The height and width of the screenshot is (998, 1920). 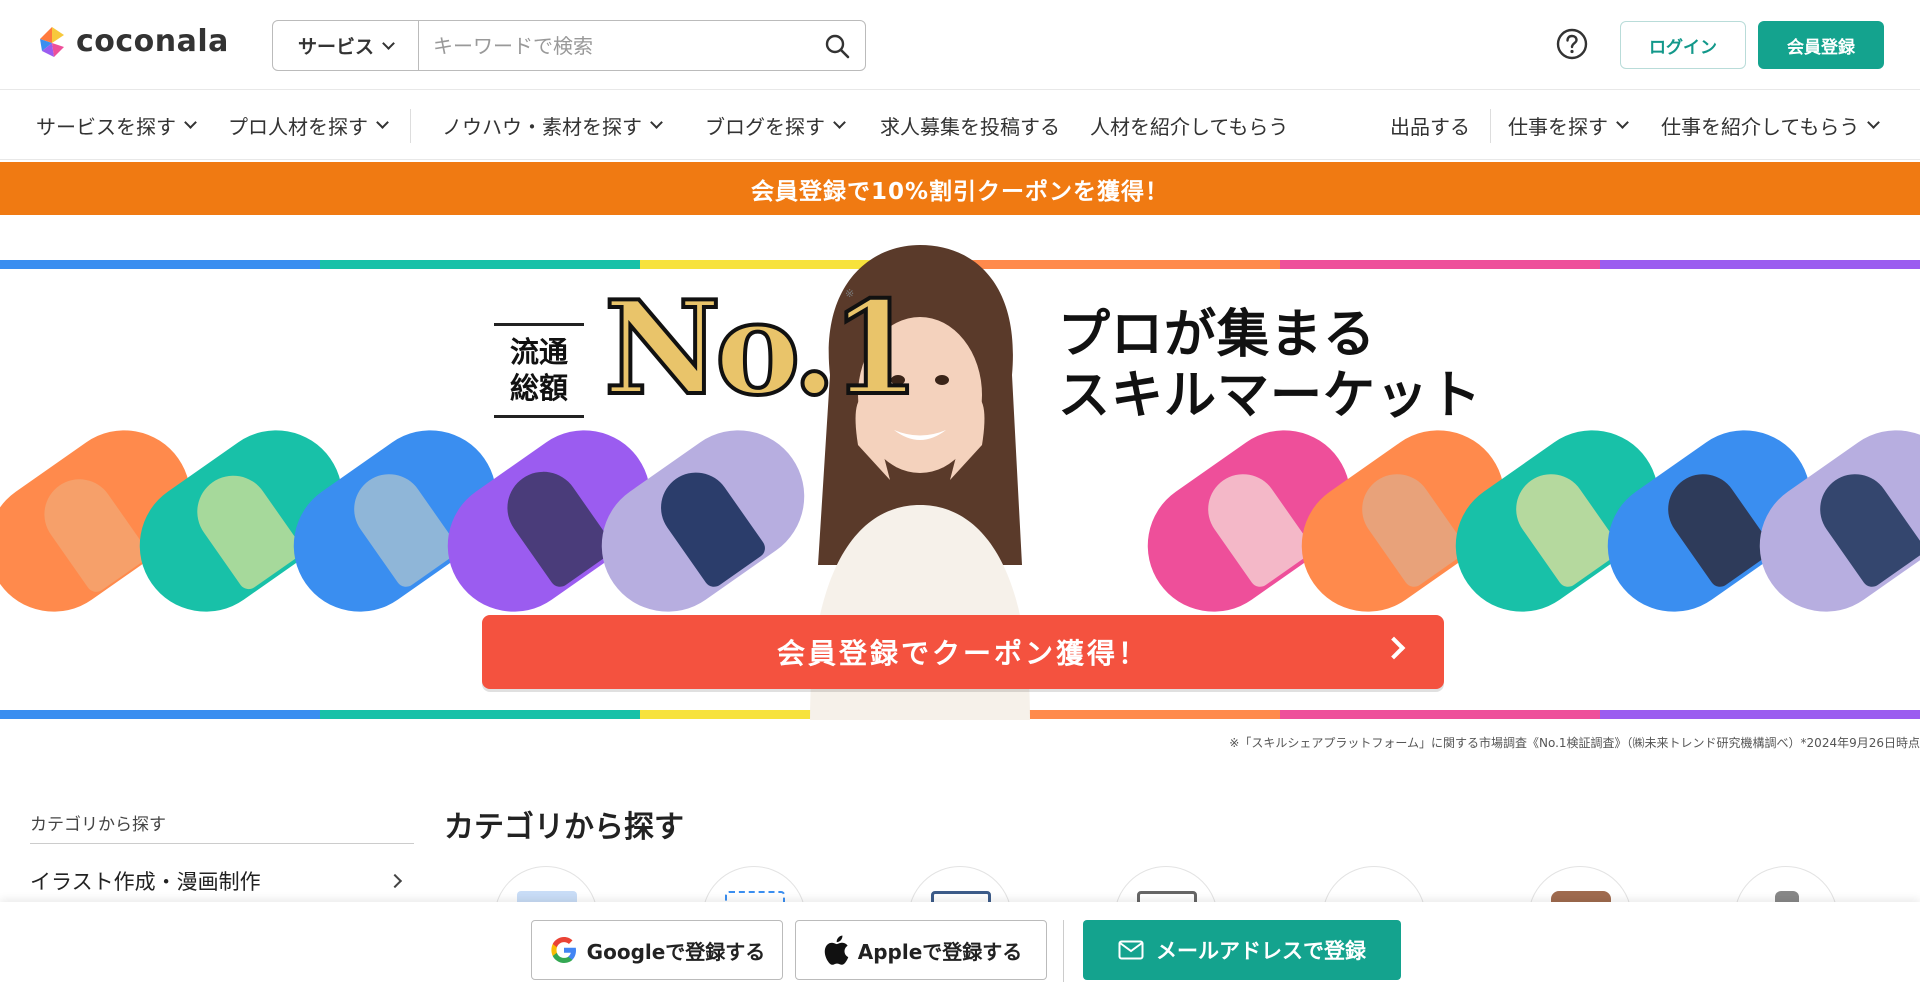 What do you see at coordinates (850, 293) in the screenshot?
I see `hero-note-mark: ※` at bounding box center [850, 293].